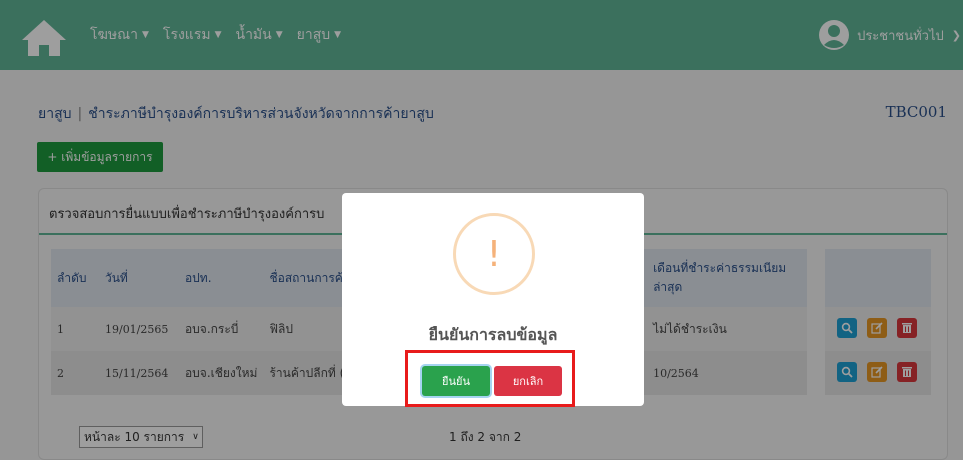 Image resolution: width=963 pixels, height=460 pixels. Describe the element at coordinates (493, 300) in the screenshot. I see `confirm-delete-dialog: ! ยืนยันการลบข้อมูล ยืนยัน ยกเลิก` at that location.